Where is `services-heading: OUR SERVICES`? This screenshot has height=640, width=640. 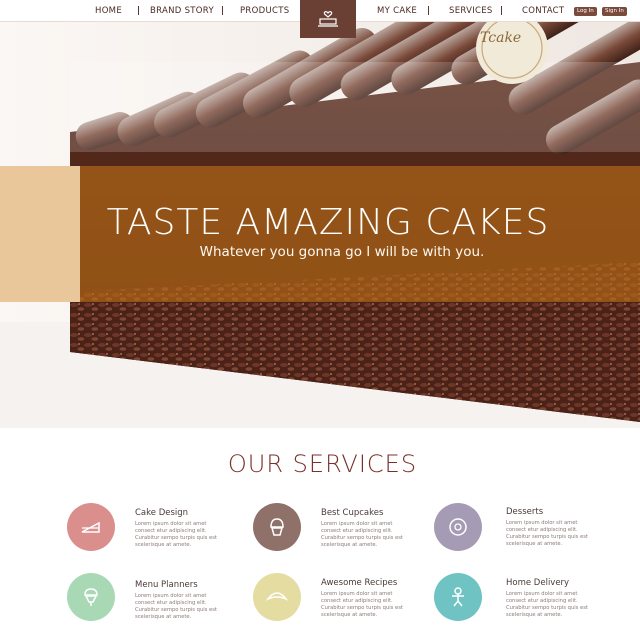
services-heading: OUR SERVICES is located at coordinates (322, 464).